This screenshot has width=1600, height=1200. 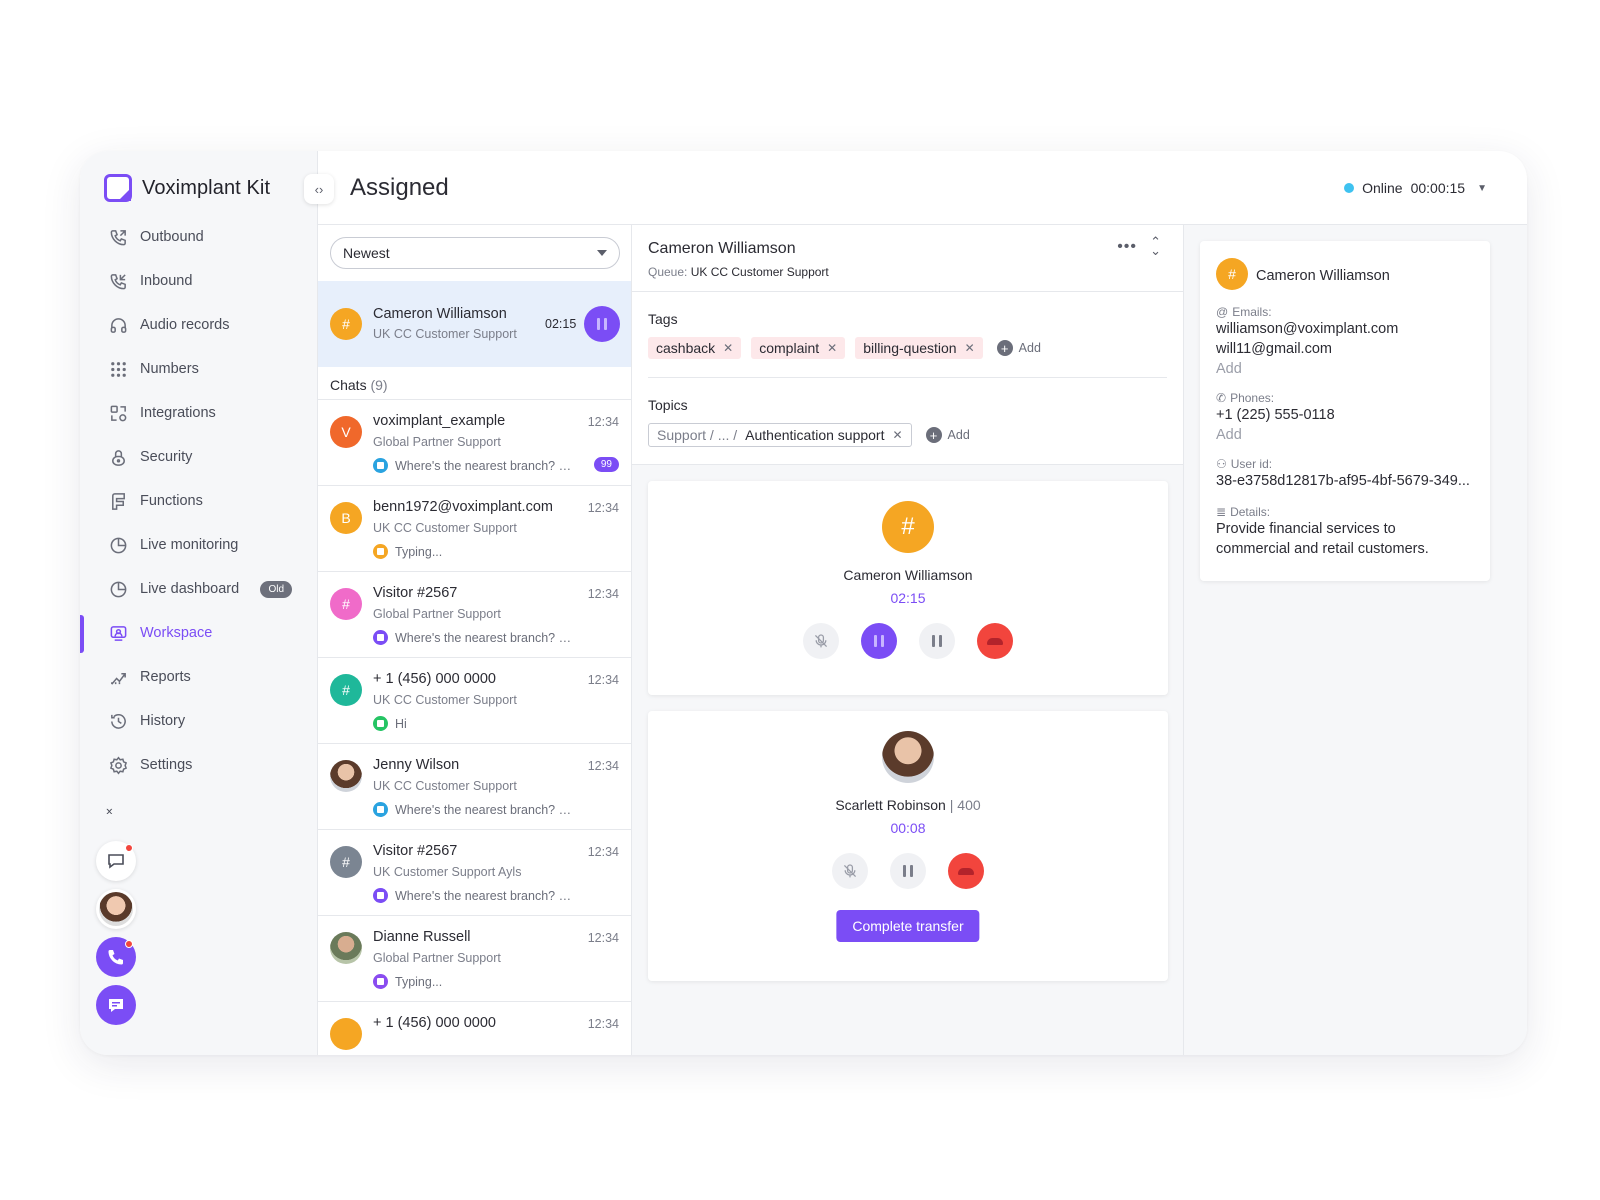 I want to click on caller-name: Cameron Williamson, so click(x=908, y=575).